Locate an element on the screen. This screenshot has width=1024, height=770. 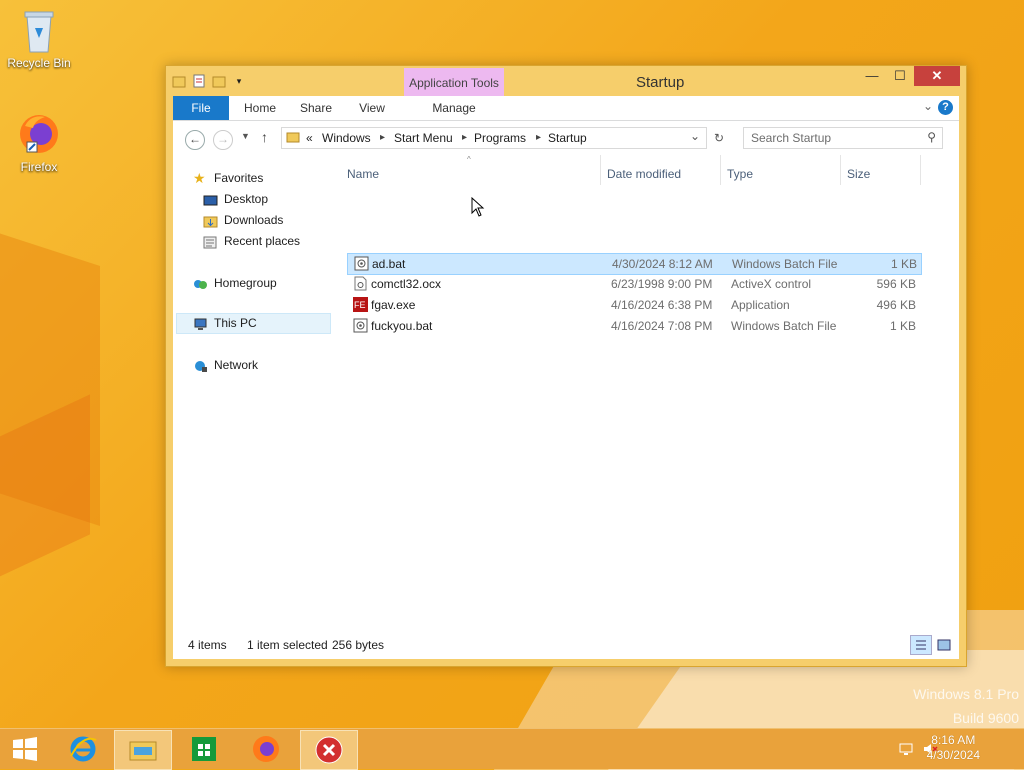
desktop-icon-firefox: Firefox is located at coordinates (39, 143).